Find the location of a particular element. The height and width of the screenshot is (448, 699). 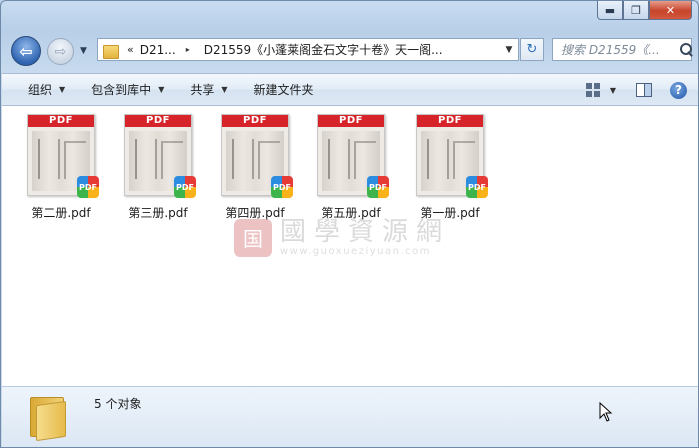

maximize-button: ❐ is located at coordinates (636, 10).